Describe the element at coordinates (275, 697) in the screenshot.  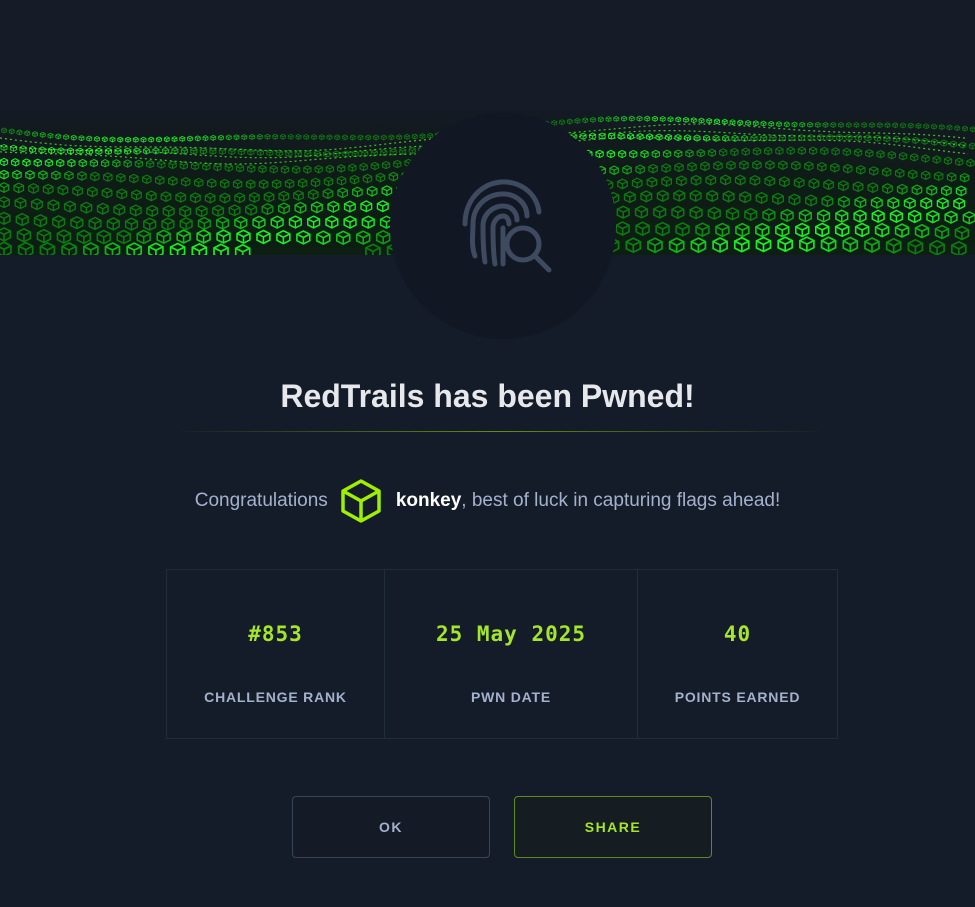
I see `challenge-rank-label: CHALLENGE RANK` at that location.